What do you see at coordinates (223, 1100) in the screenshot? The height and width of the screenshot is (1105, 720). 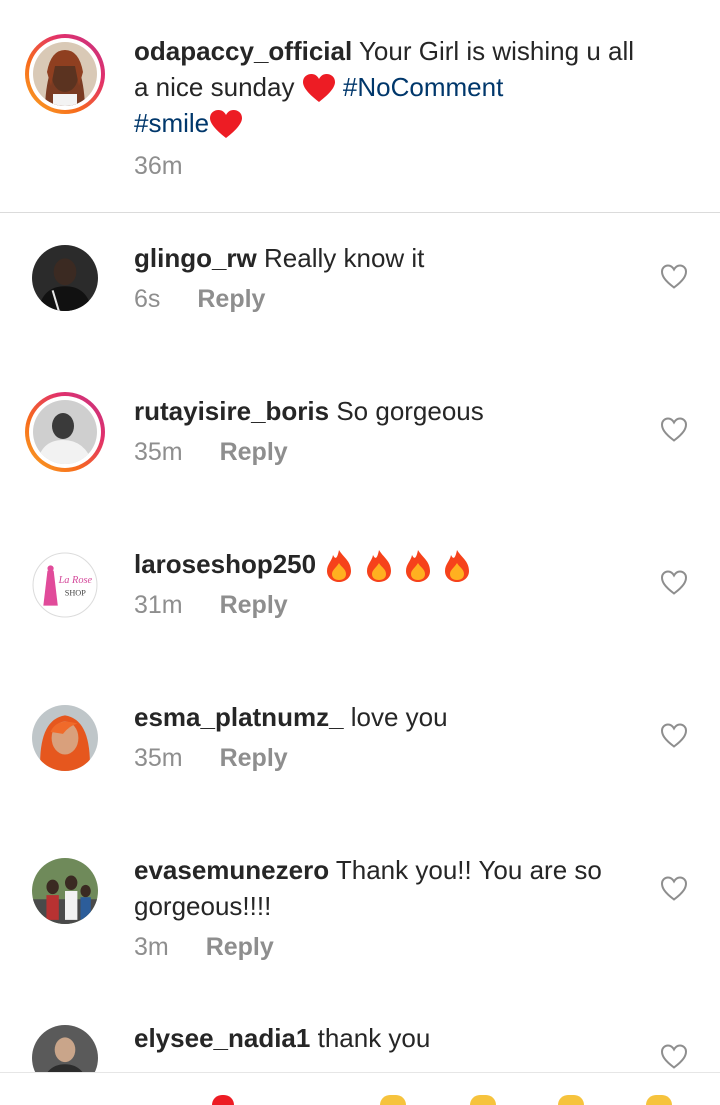 I see `heart-reaction-icon` at bounding box center [223, 1100].